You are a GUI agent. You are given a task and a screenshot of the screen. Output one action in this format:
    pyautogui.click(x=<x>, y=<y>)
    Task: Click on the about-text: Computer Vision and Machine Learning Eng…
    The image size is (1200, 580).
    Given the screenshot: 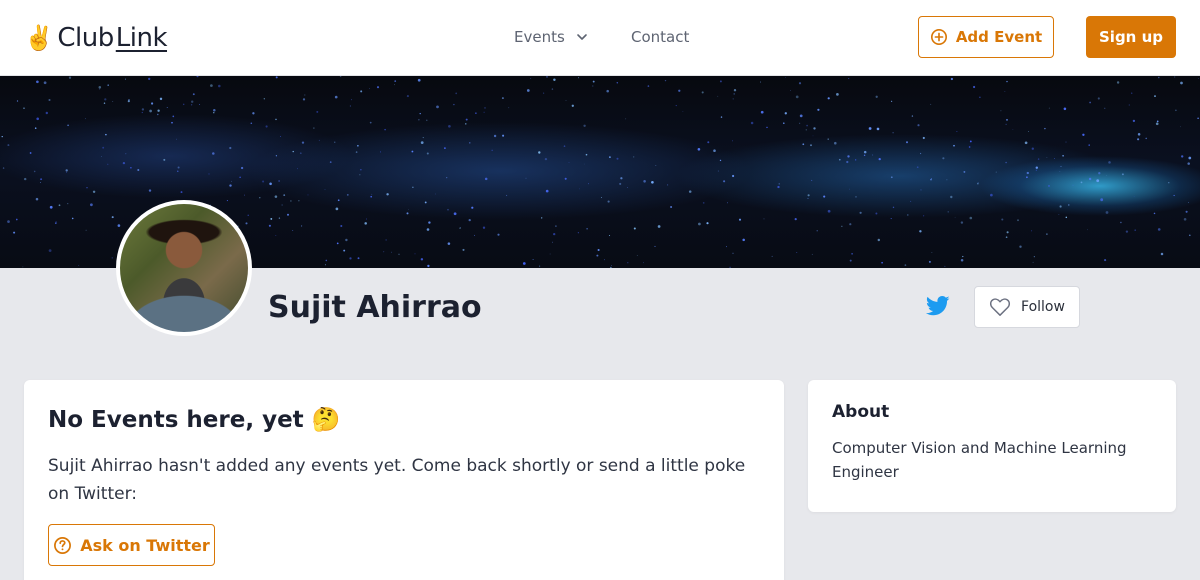 What is the action you would take?
    pyautogui.click(x=979, y=460)
    